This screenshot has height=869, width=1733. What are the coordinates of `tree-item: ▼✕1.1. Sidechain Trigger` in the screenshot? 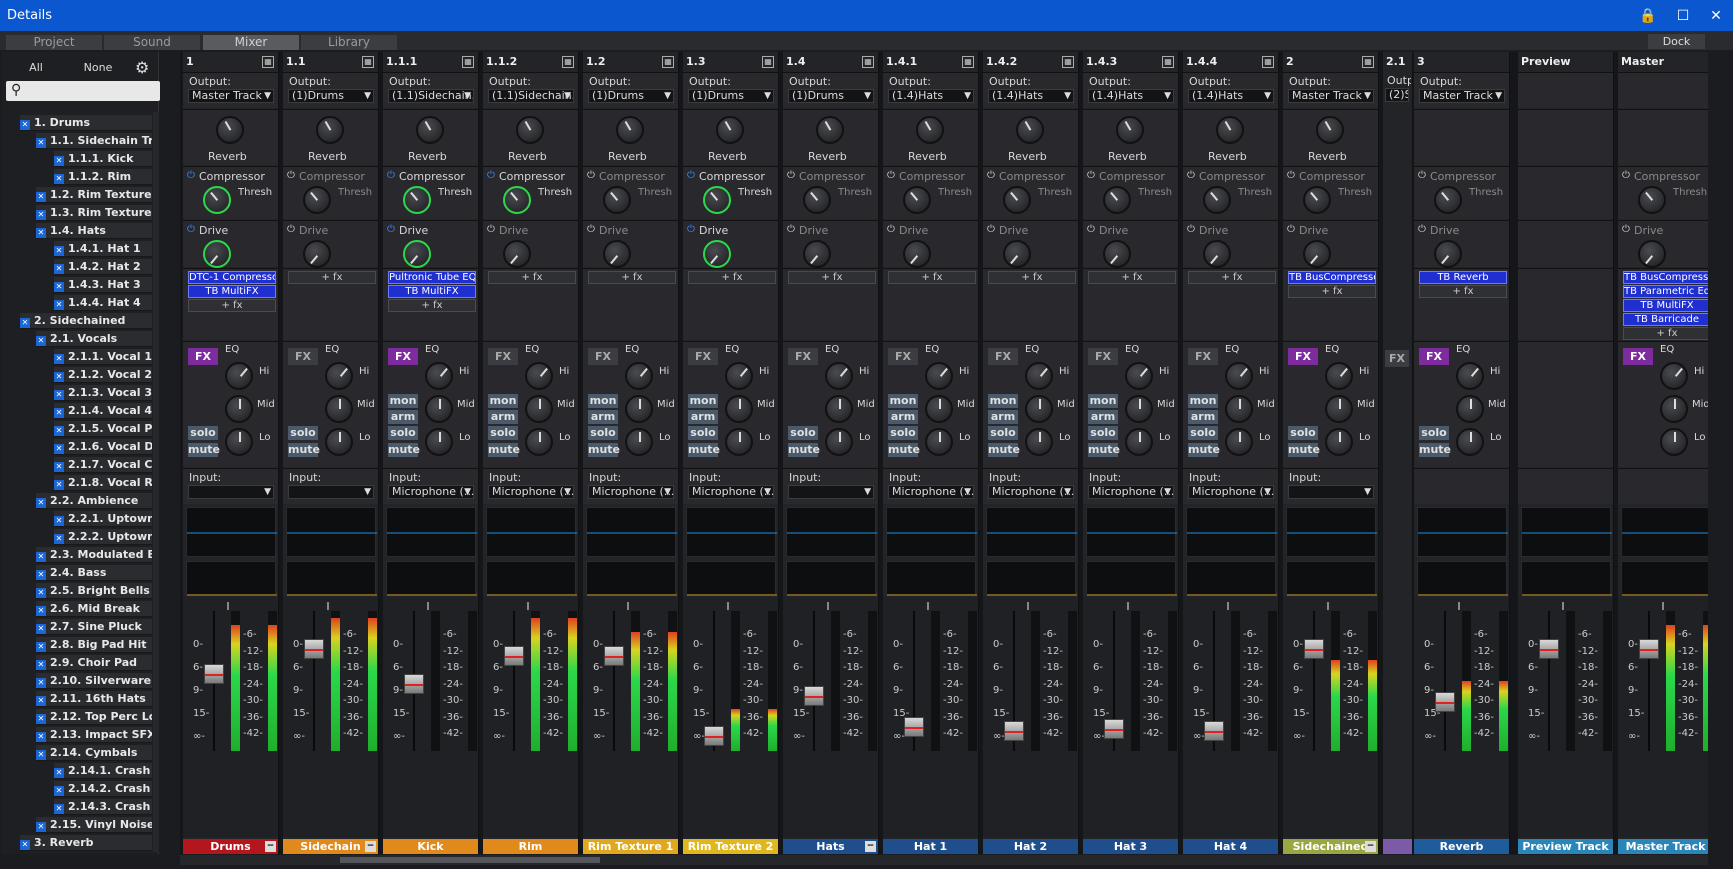 It's located at (94, 141).